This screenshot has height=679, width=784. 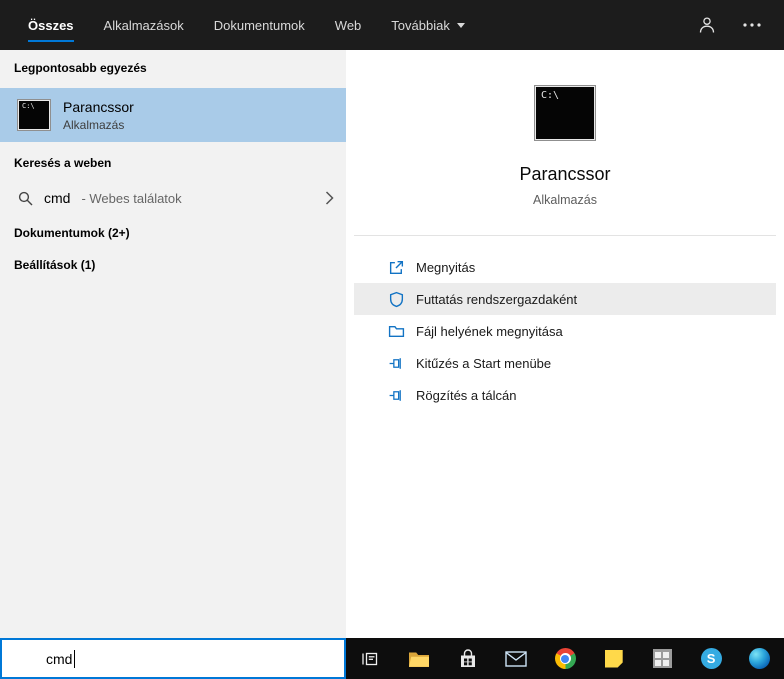 I want to click on mail-button, so click(x=516, y=658).